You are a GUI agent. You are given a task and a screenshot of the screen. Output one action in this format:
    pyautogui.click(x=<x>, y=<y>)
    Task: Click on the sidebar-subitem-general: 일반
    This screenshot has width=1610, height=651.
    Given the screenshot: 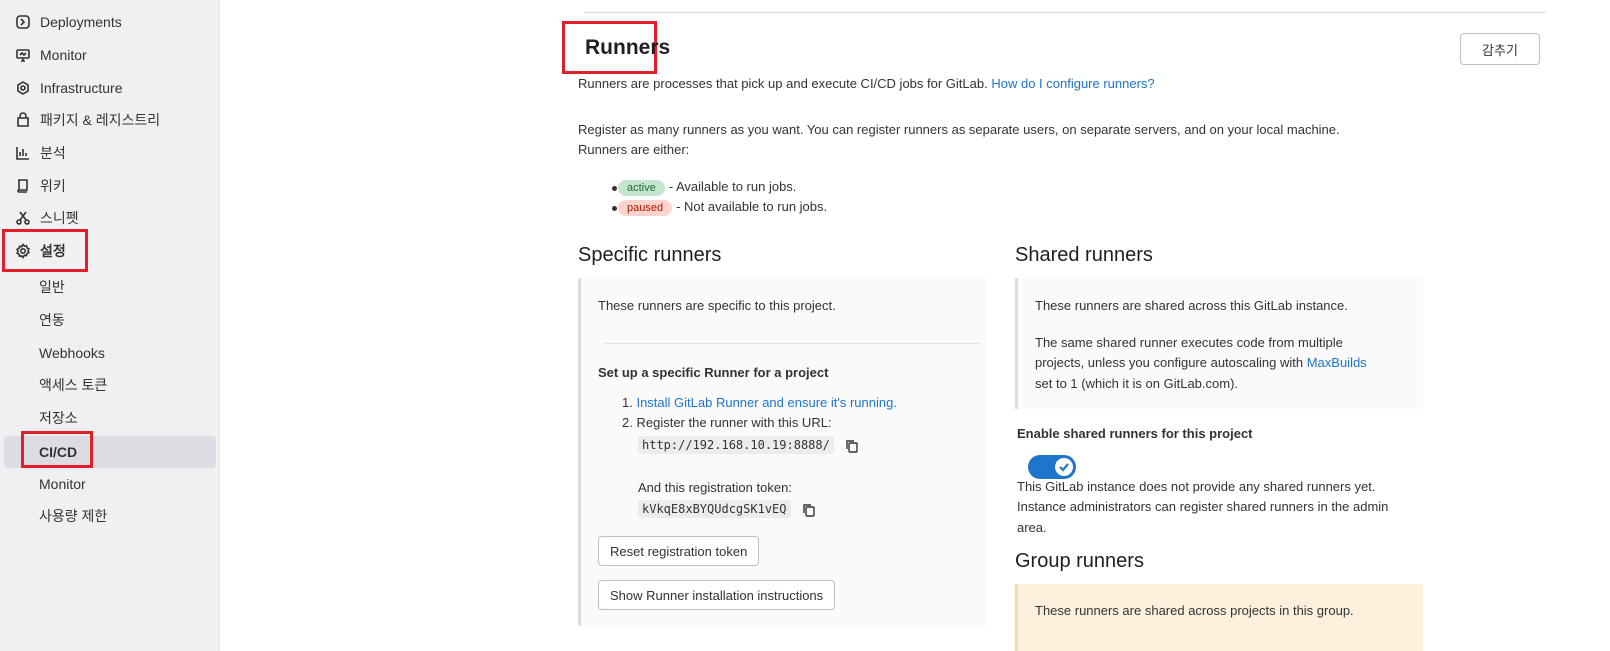 What is the action you would take?
    pyautogui.click(x=52, y=287)
    